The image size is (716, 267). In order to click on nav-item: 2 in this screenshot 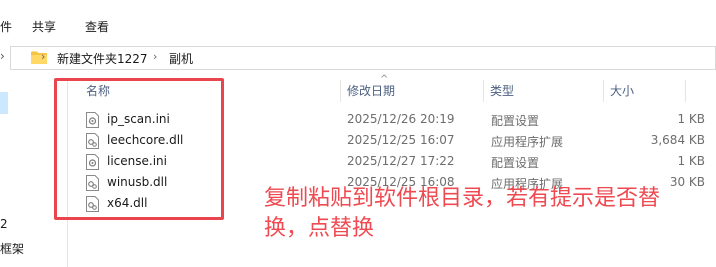, I will do `click(4, 224)`.